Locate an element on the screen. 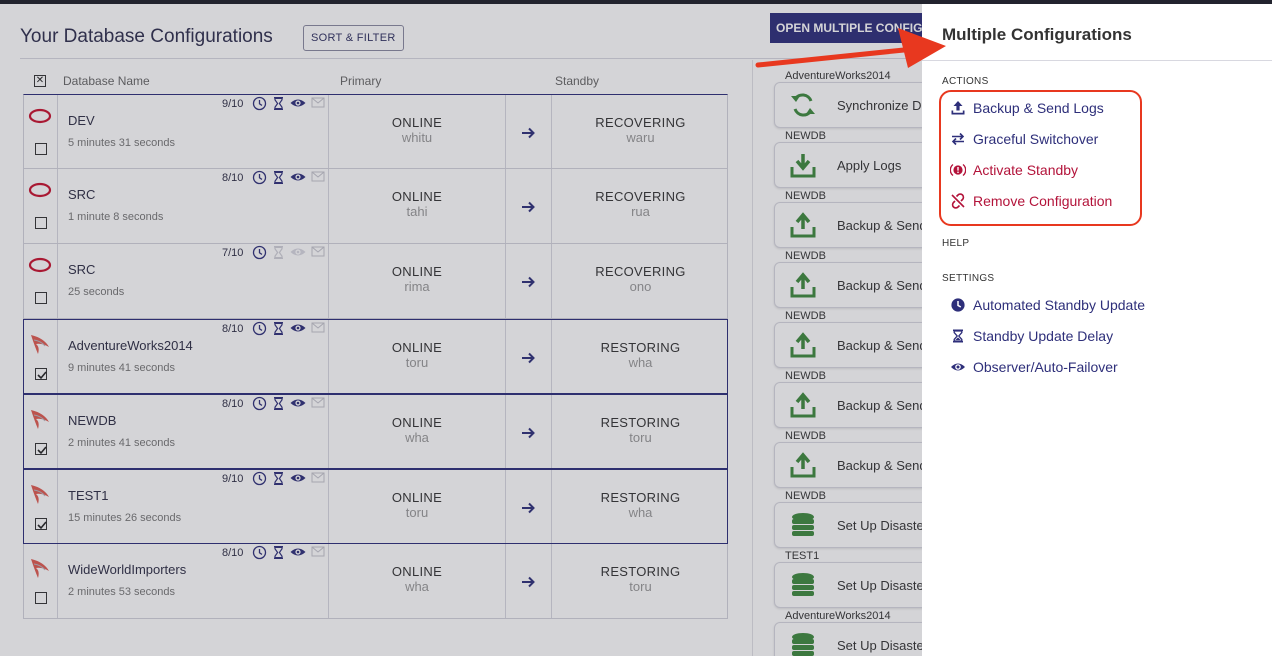  observer-auto-failover-setting: Observer/Auto-Failover is located at coordinates (1034, 367).